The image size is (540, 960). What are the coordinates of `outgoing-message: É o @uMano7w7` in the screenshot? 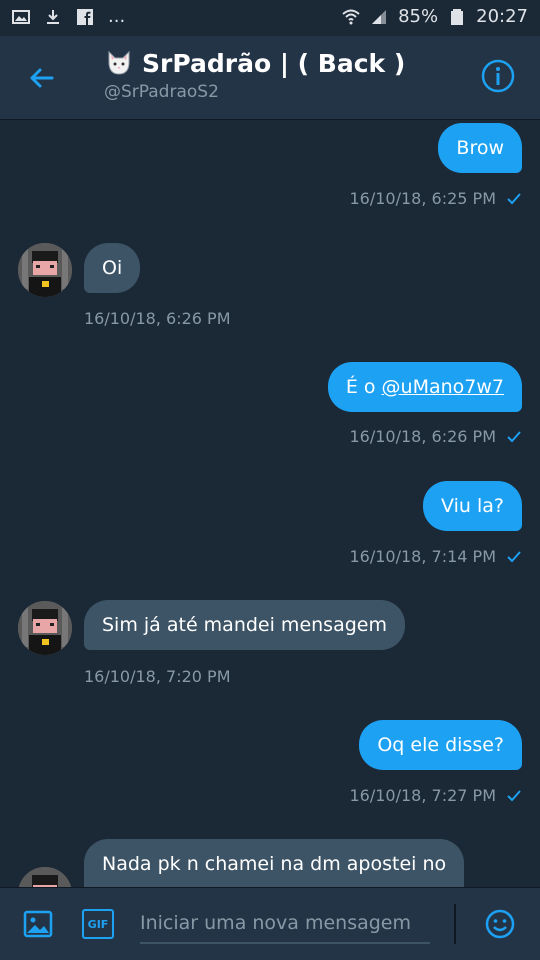 It's located at (424, 387).